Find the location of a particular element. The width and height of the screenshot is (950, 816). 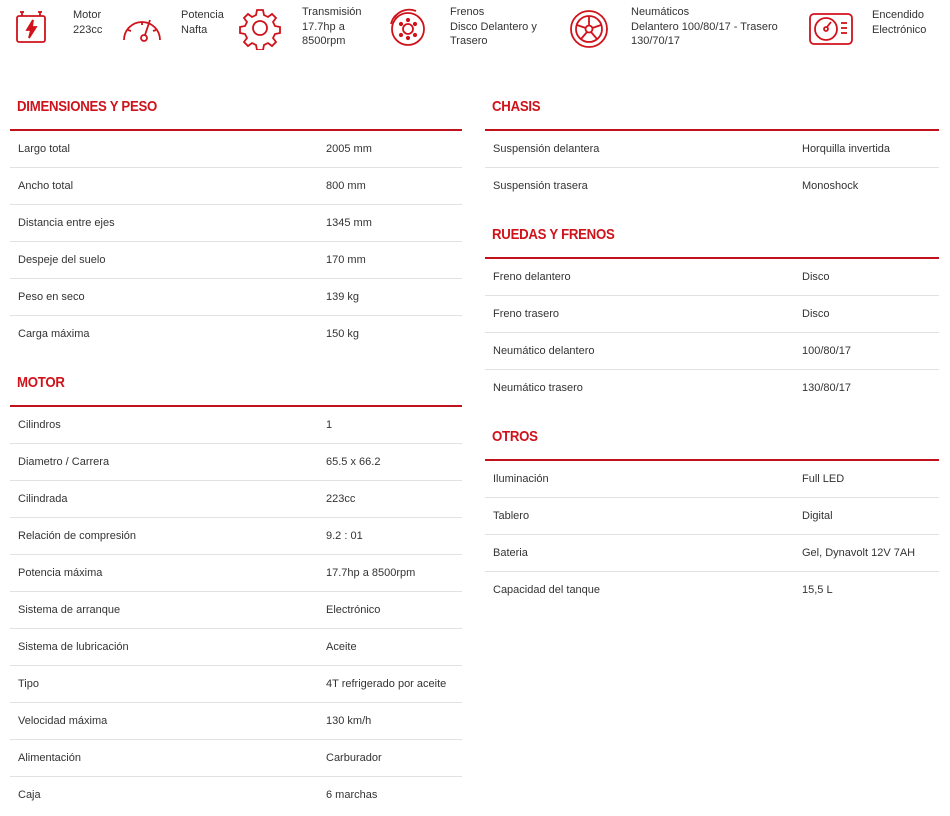

spec-value: Monoshock is located at coordinates (830, 186).